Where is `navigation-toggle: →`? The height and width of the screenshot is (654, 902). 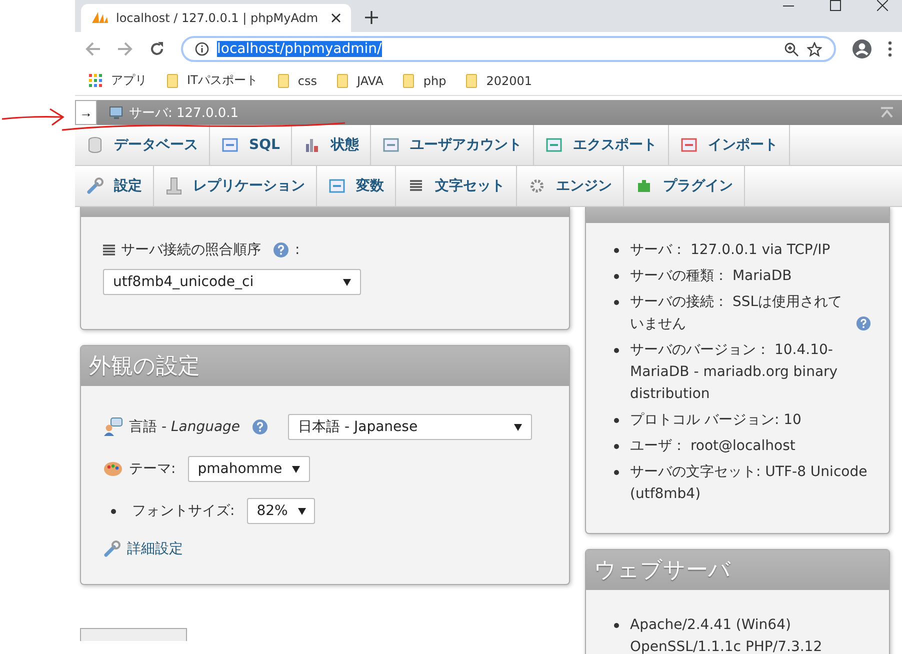
navigation-toggle: → is located at coordinates (86, 112).